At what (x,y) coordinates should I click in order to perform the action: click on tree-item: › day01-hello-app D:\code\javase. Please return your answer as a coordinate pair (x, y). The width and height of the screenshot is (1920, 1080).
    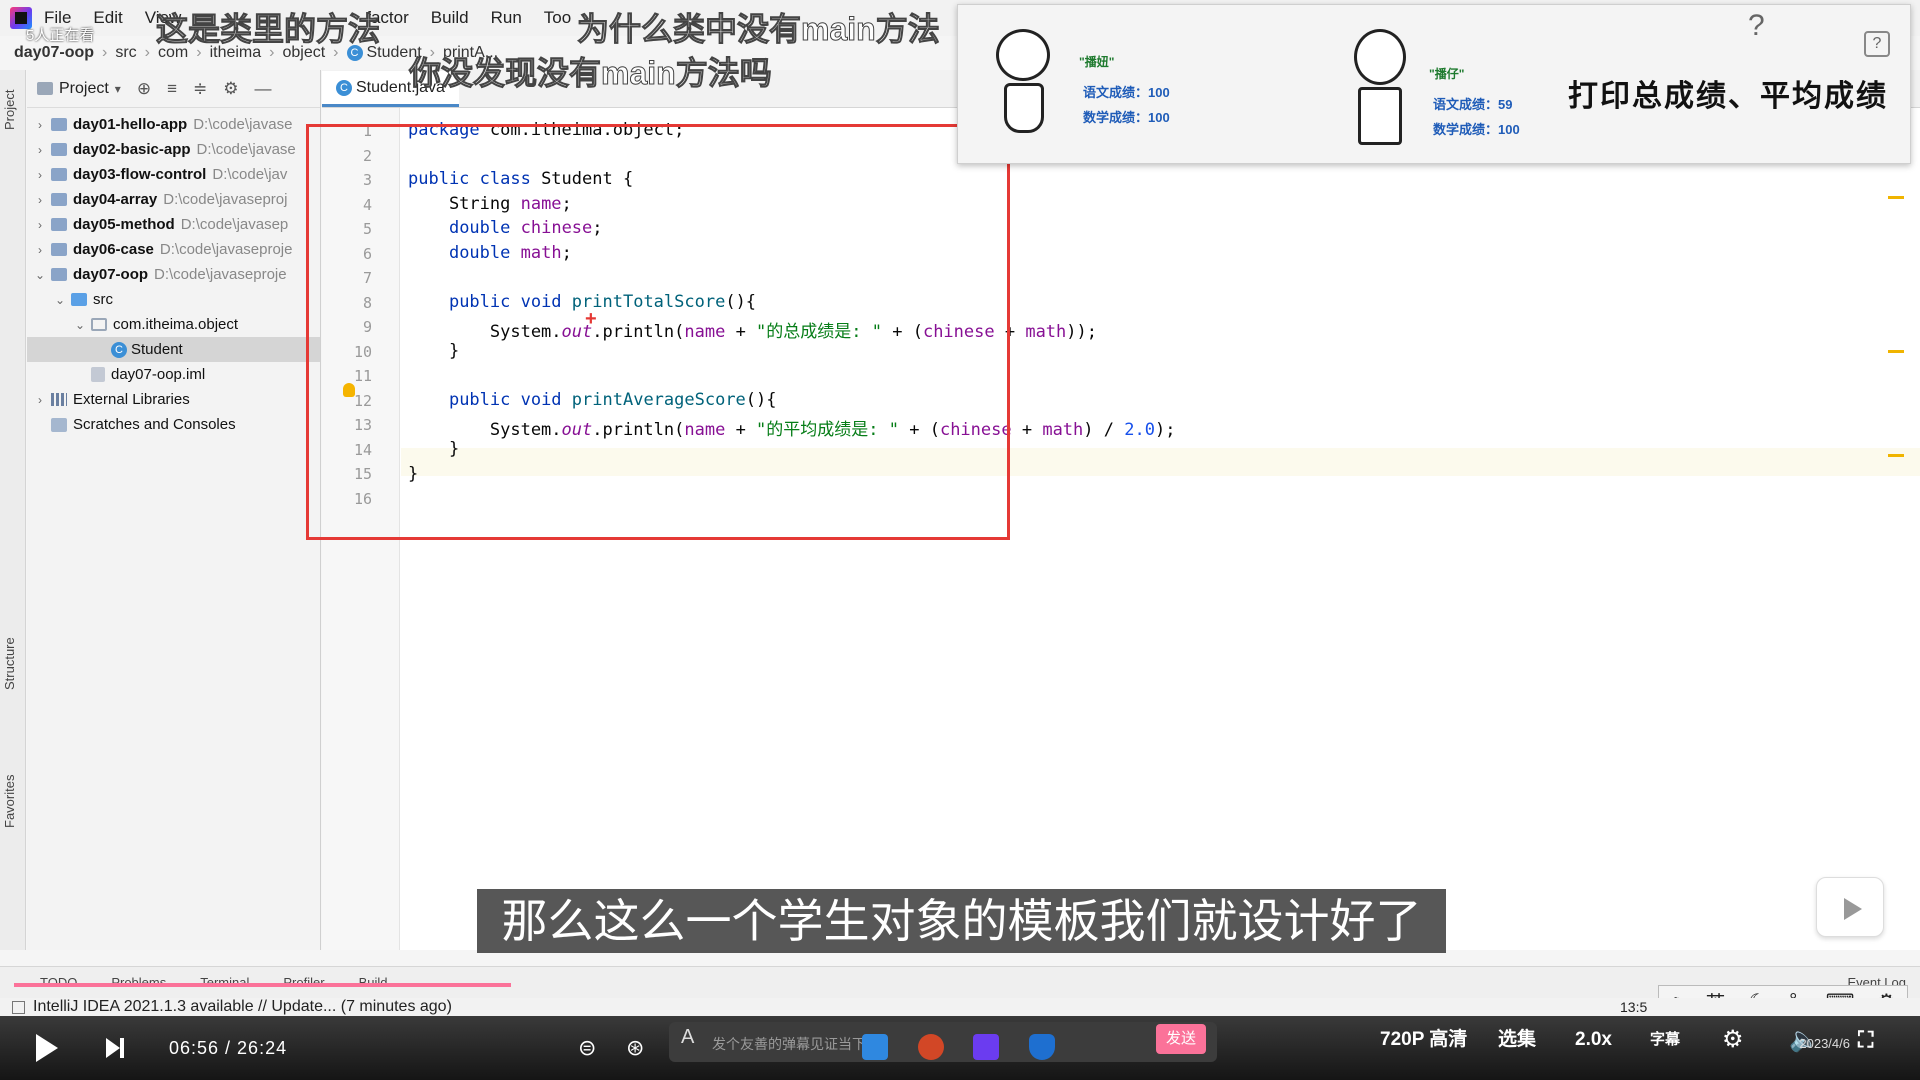
    Looking at the image, I should click on (173, 124).